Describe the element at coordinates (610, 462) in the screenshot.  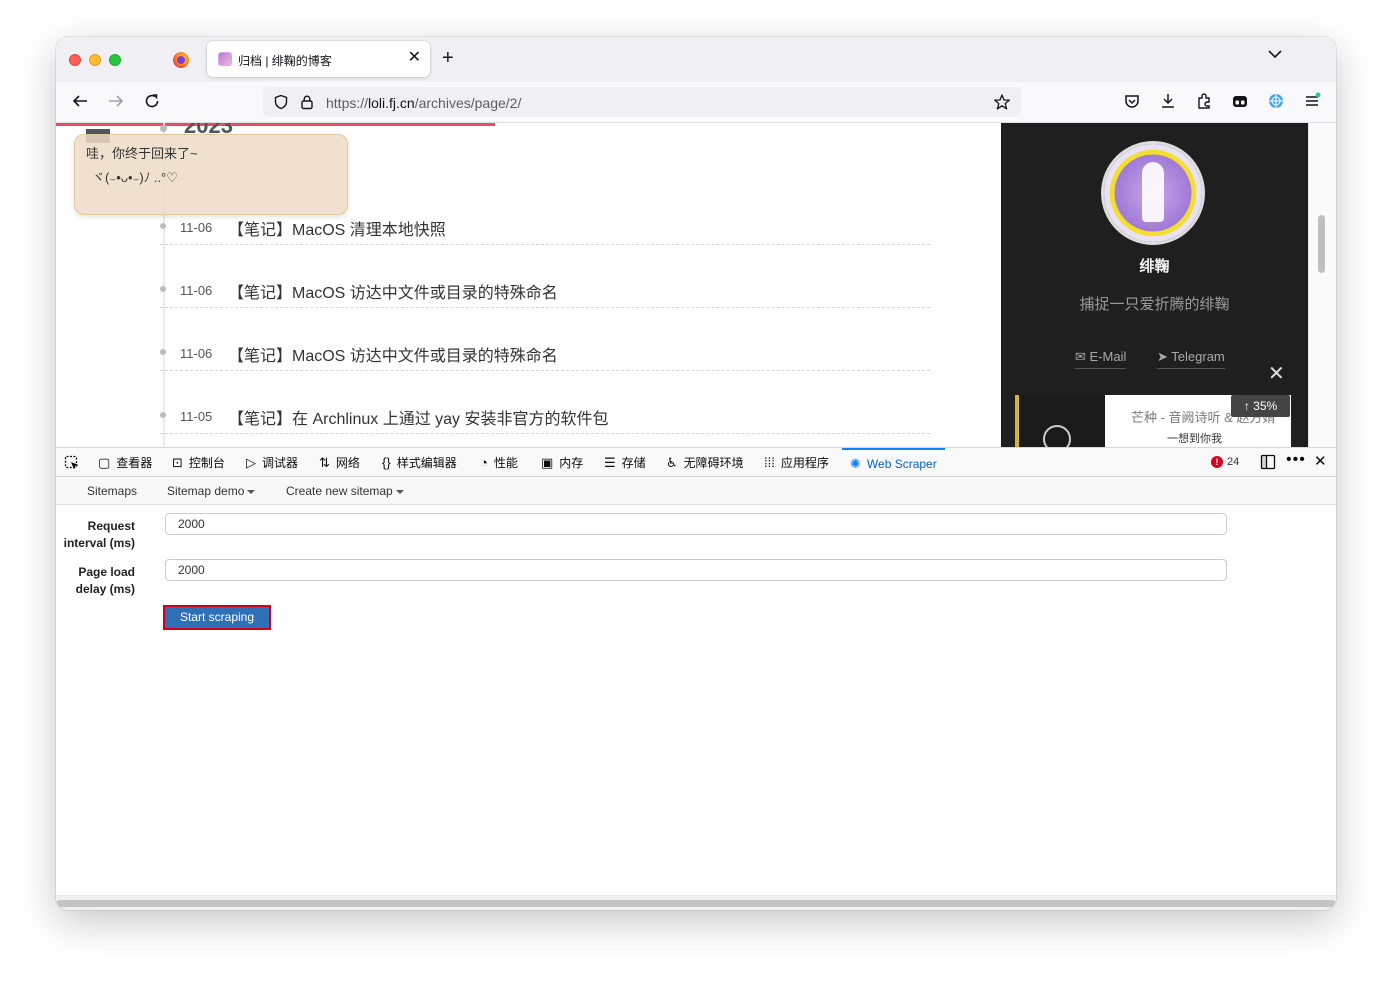
I see `storage-icon: ☰` at that location.